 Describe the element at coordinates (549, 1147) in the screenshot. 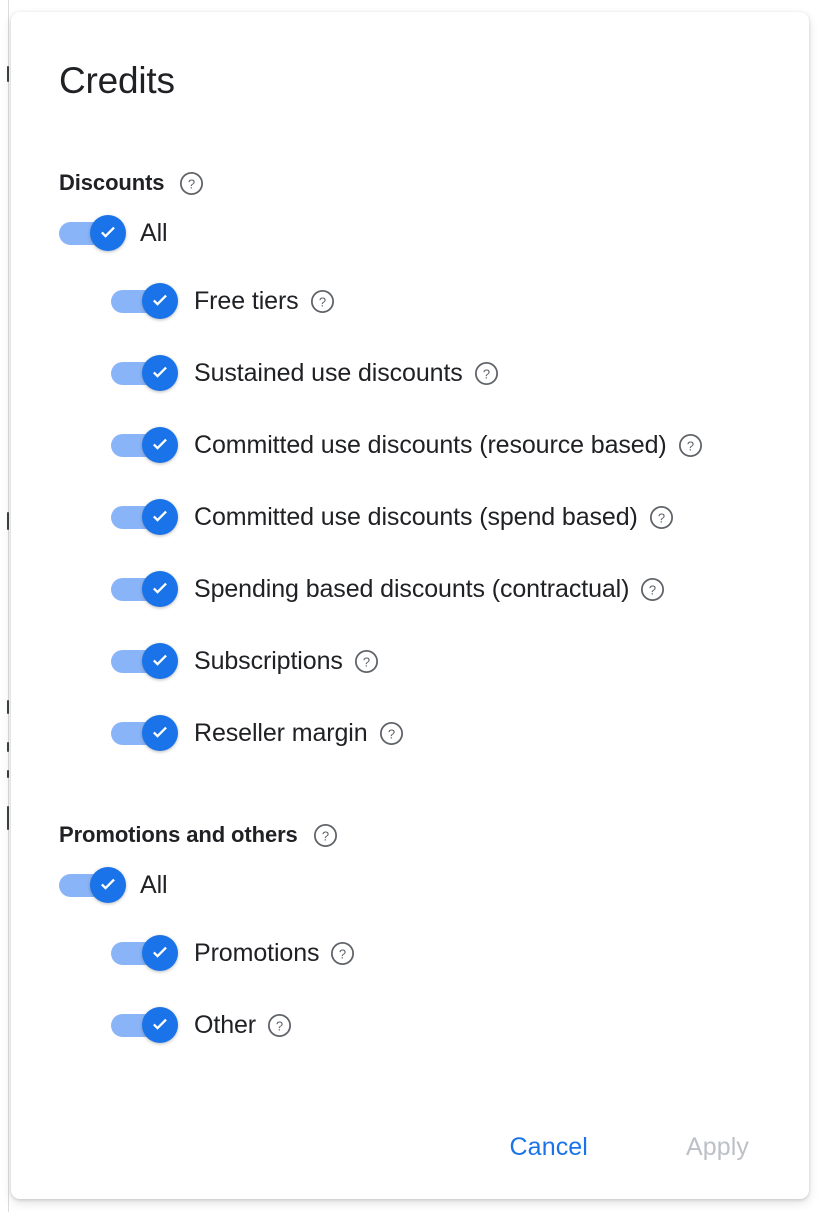

I see `cancel-button: Cancel` at that location.